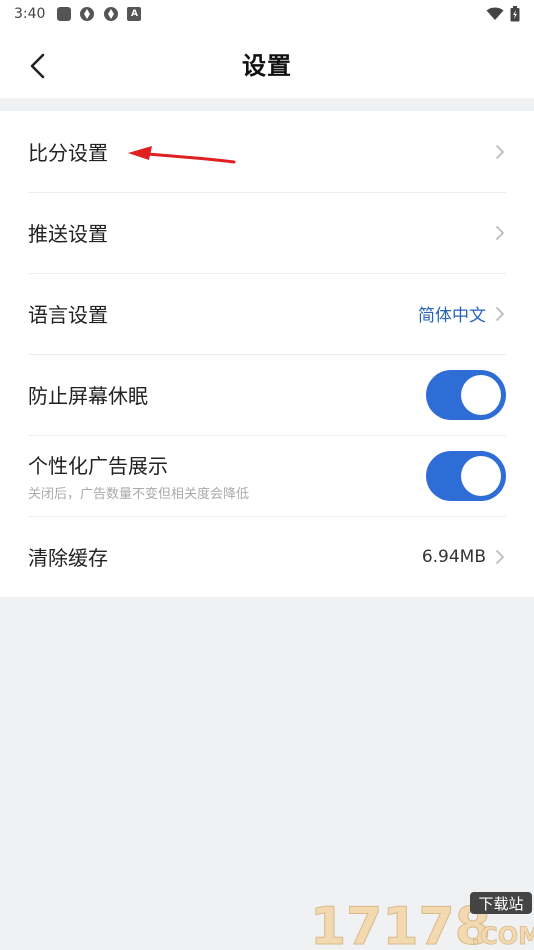  Describe the element at coordinates (64, 14) in the screenshot. I see `square-icon` at that location.